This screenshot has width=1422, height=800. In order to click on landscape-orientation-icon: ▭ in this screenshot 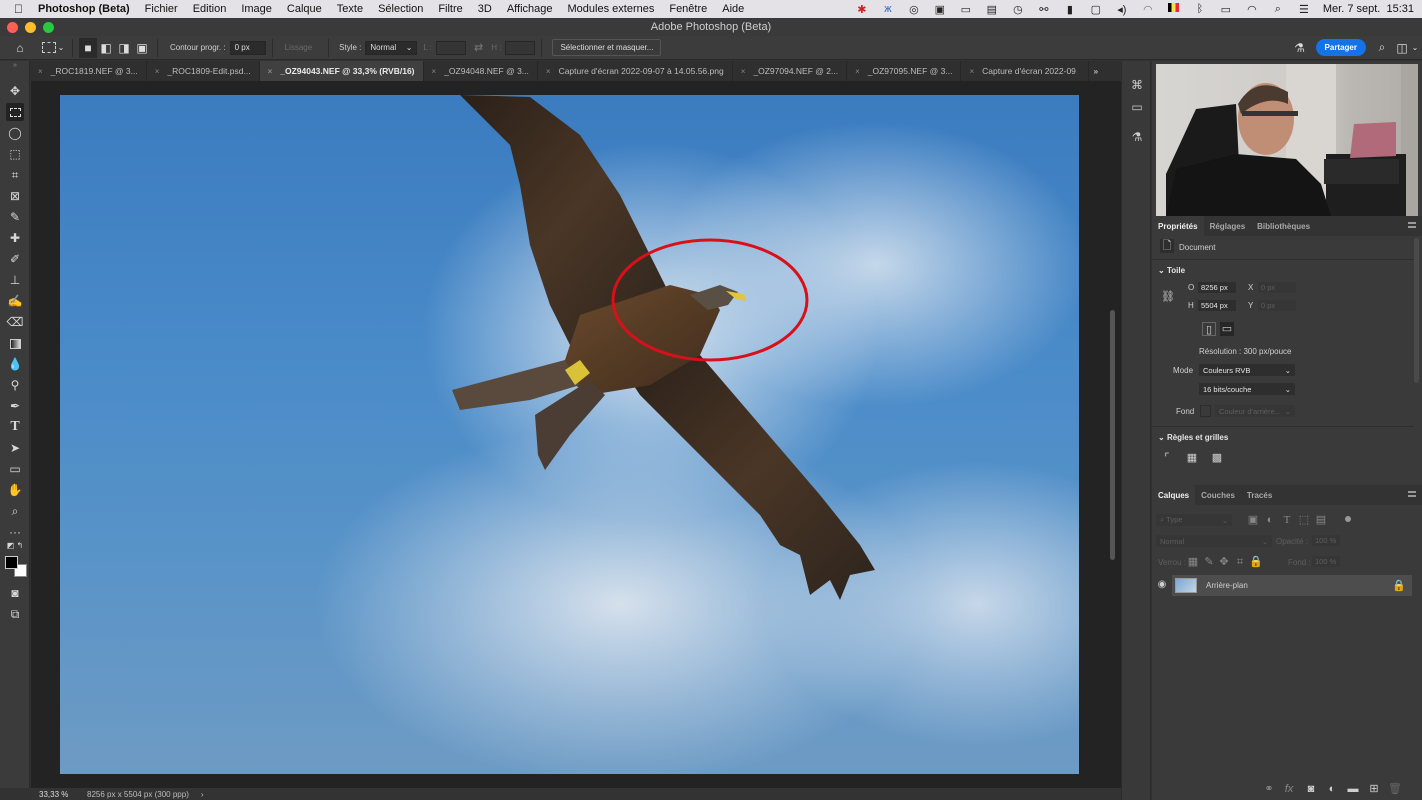, I will do `click(1227, 329)`.